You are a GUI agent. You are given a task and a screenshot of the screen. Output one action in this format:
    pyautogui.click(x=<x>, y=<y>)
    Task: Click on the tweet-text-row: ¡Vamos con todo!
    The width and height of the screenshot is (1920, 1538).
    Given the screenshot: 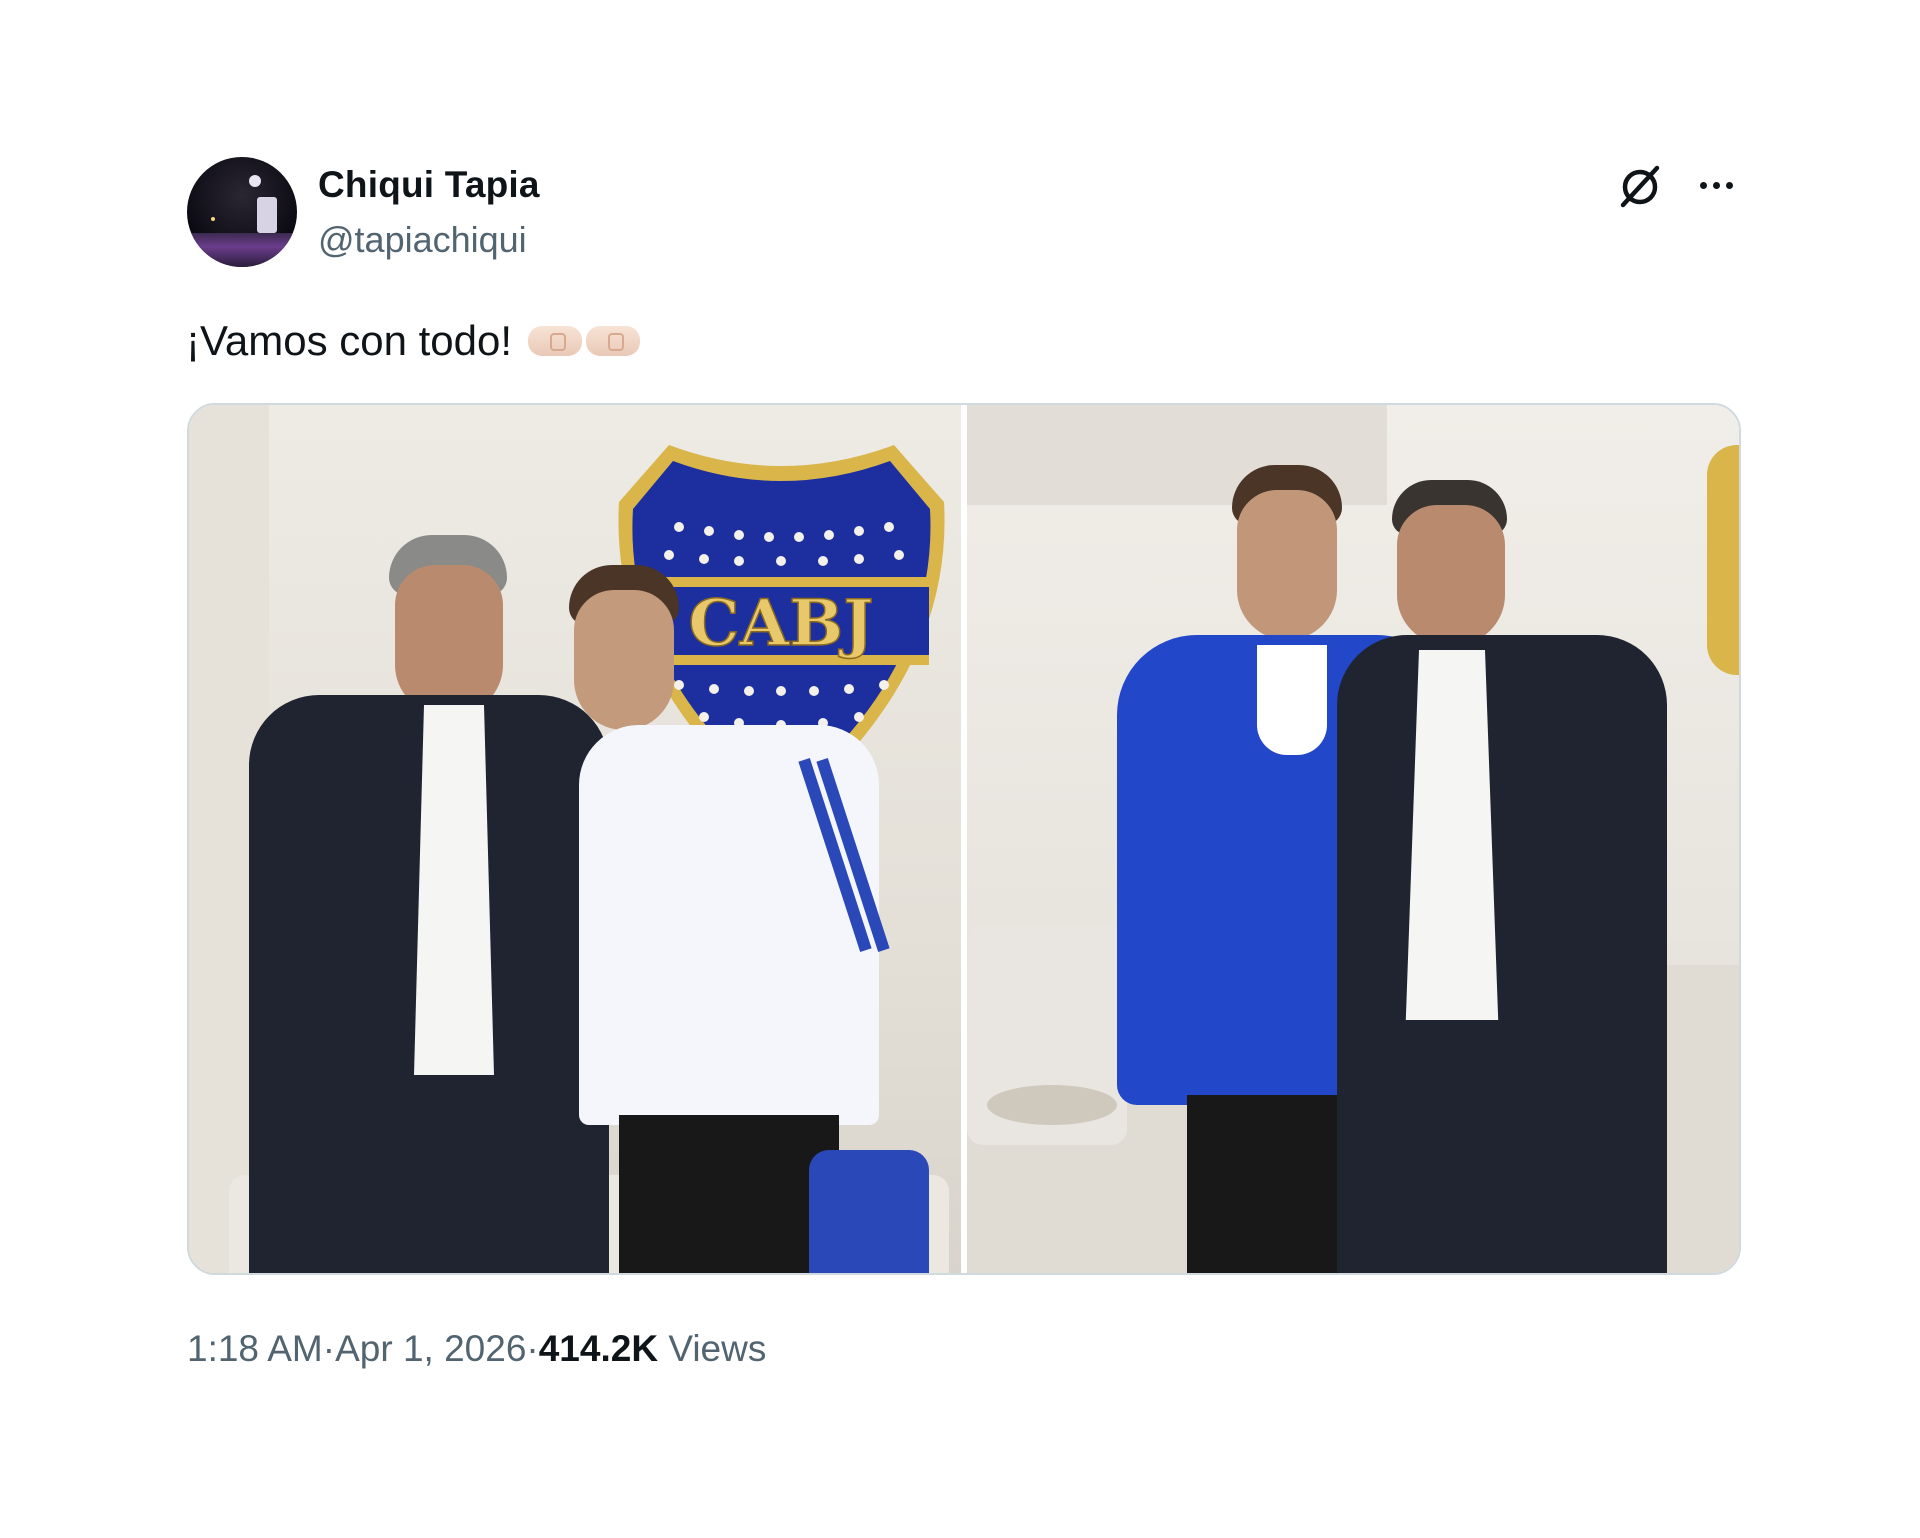 What is the action you would take?
    pyautogui.click(x=413, y=341)
    